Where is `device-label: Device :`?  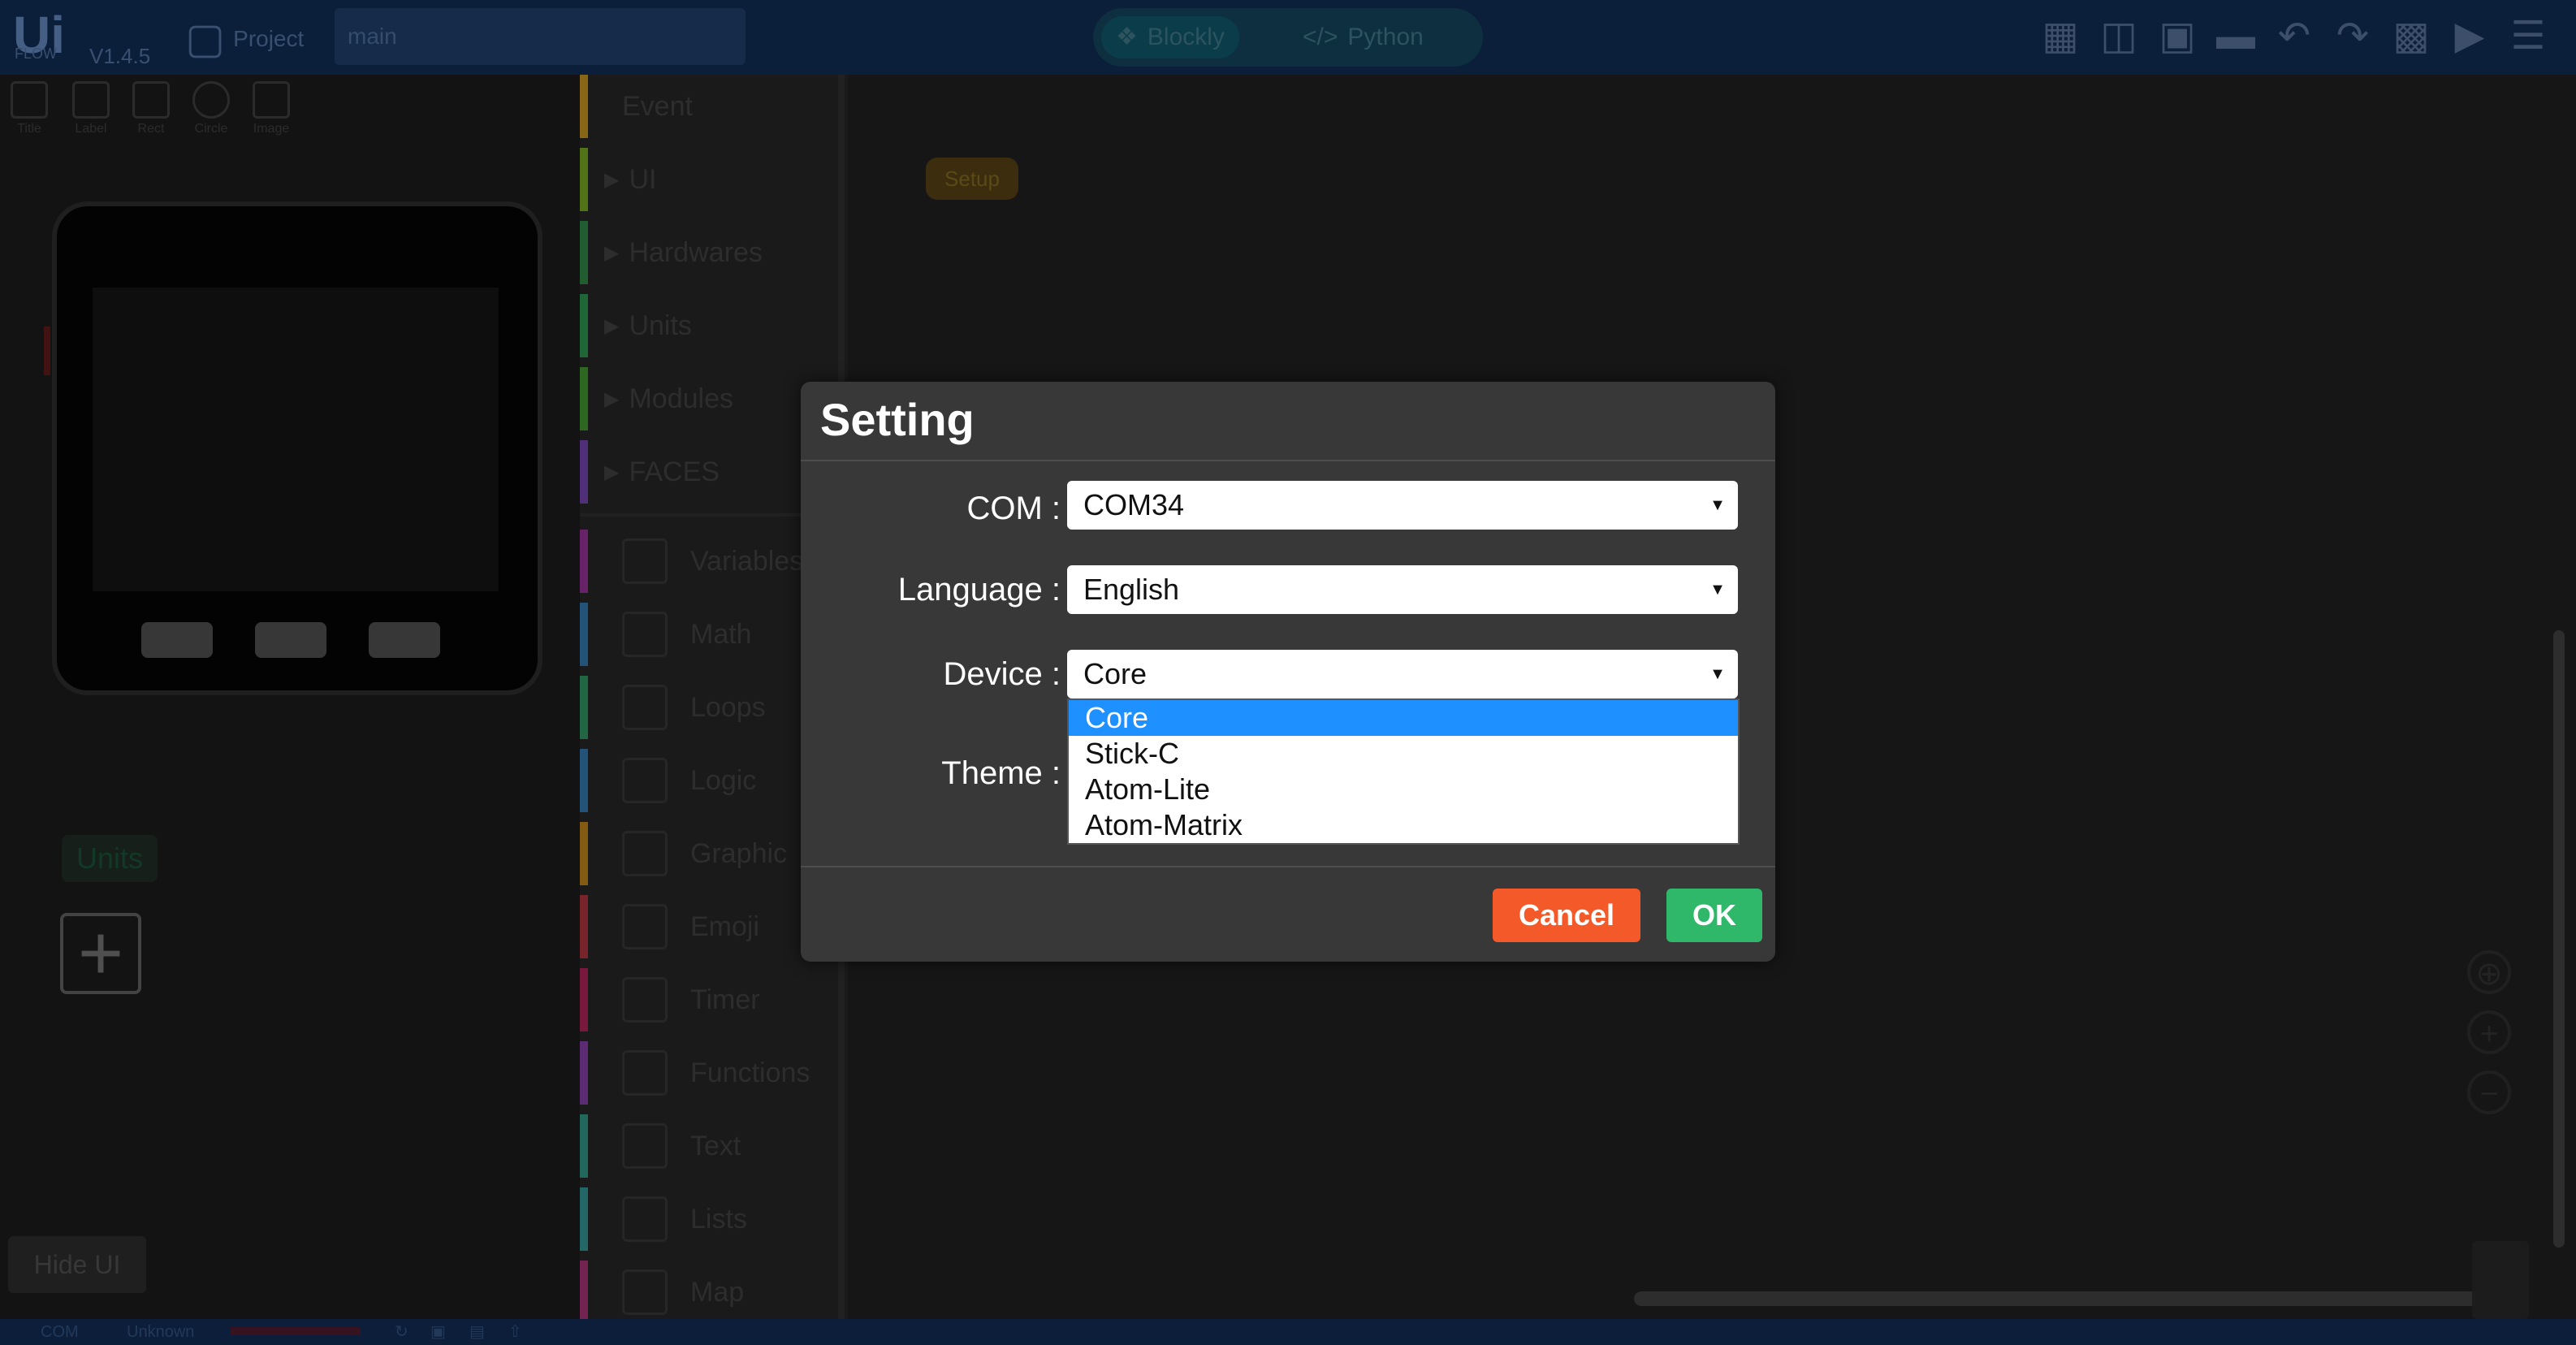 device-label: Device : is located at coordinates (1002, 674).